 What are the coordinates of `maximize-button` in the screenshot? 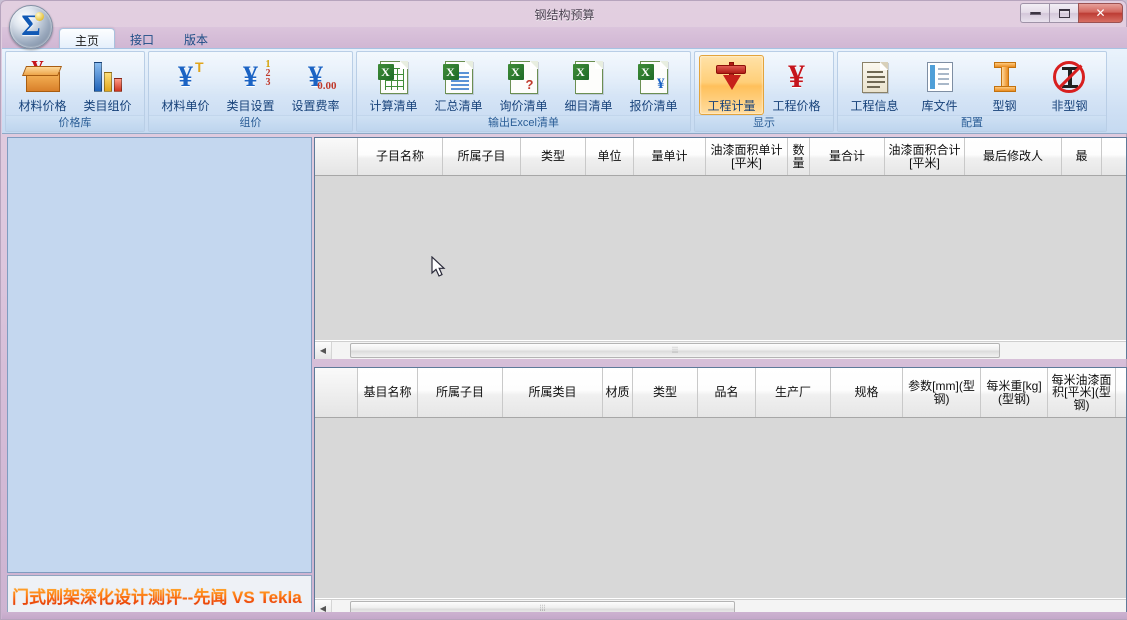 It's located at (1063, 13).